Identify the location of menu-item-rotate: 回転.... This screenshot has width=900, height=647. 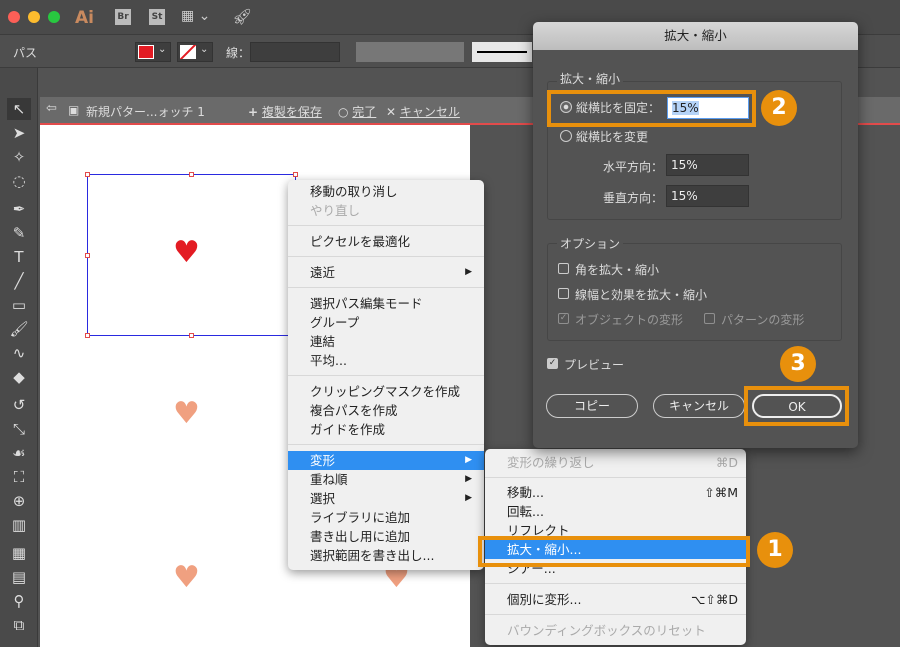
(615, 511).